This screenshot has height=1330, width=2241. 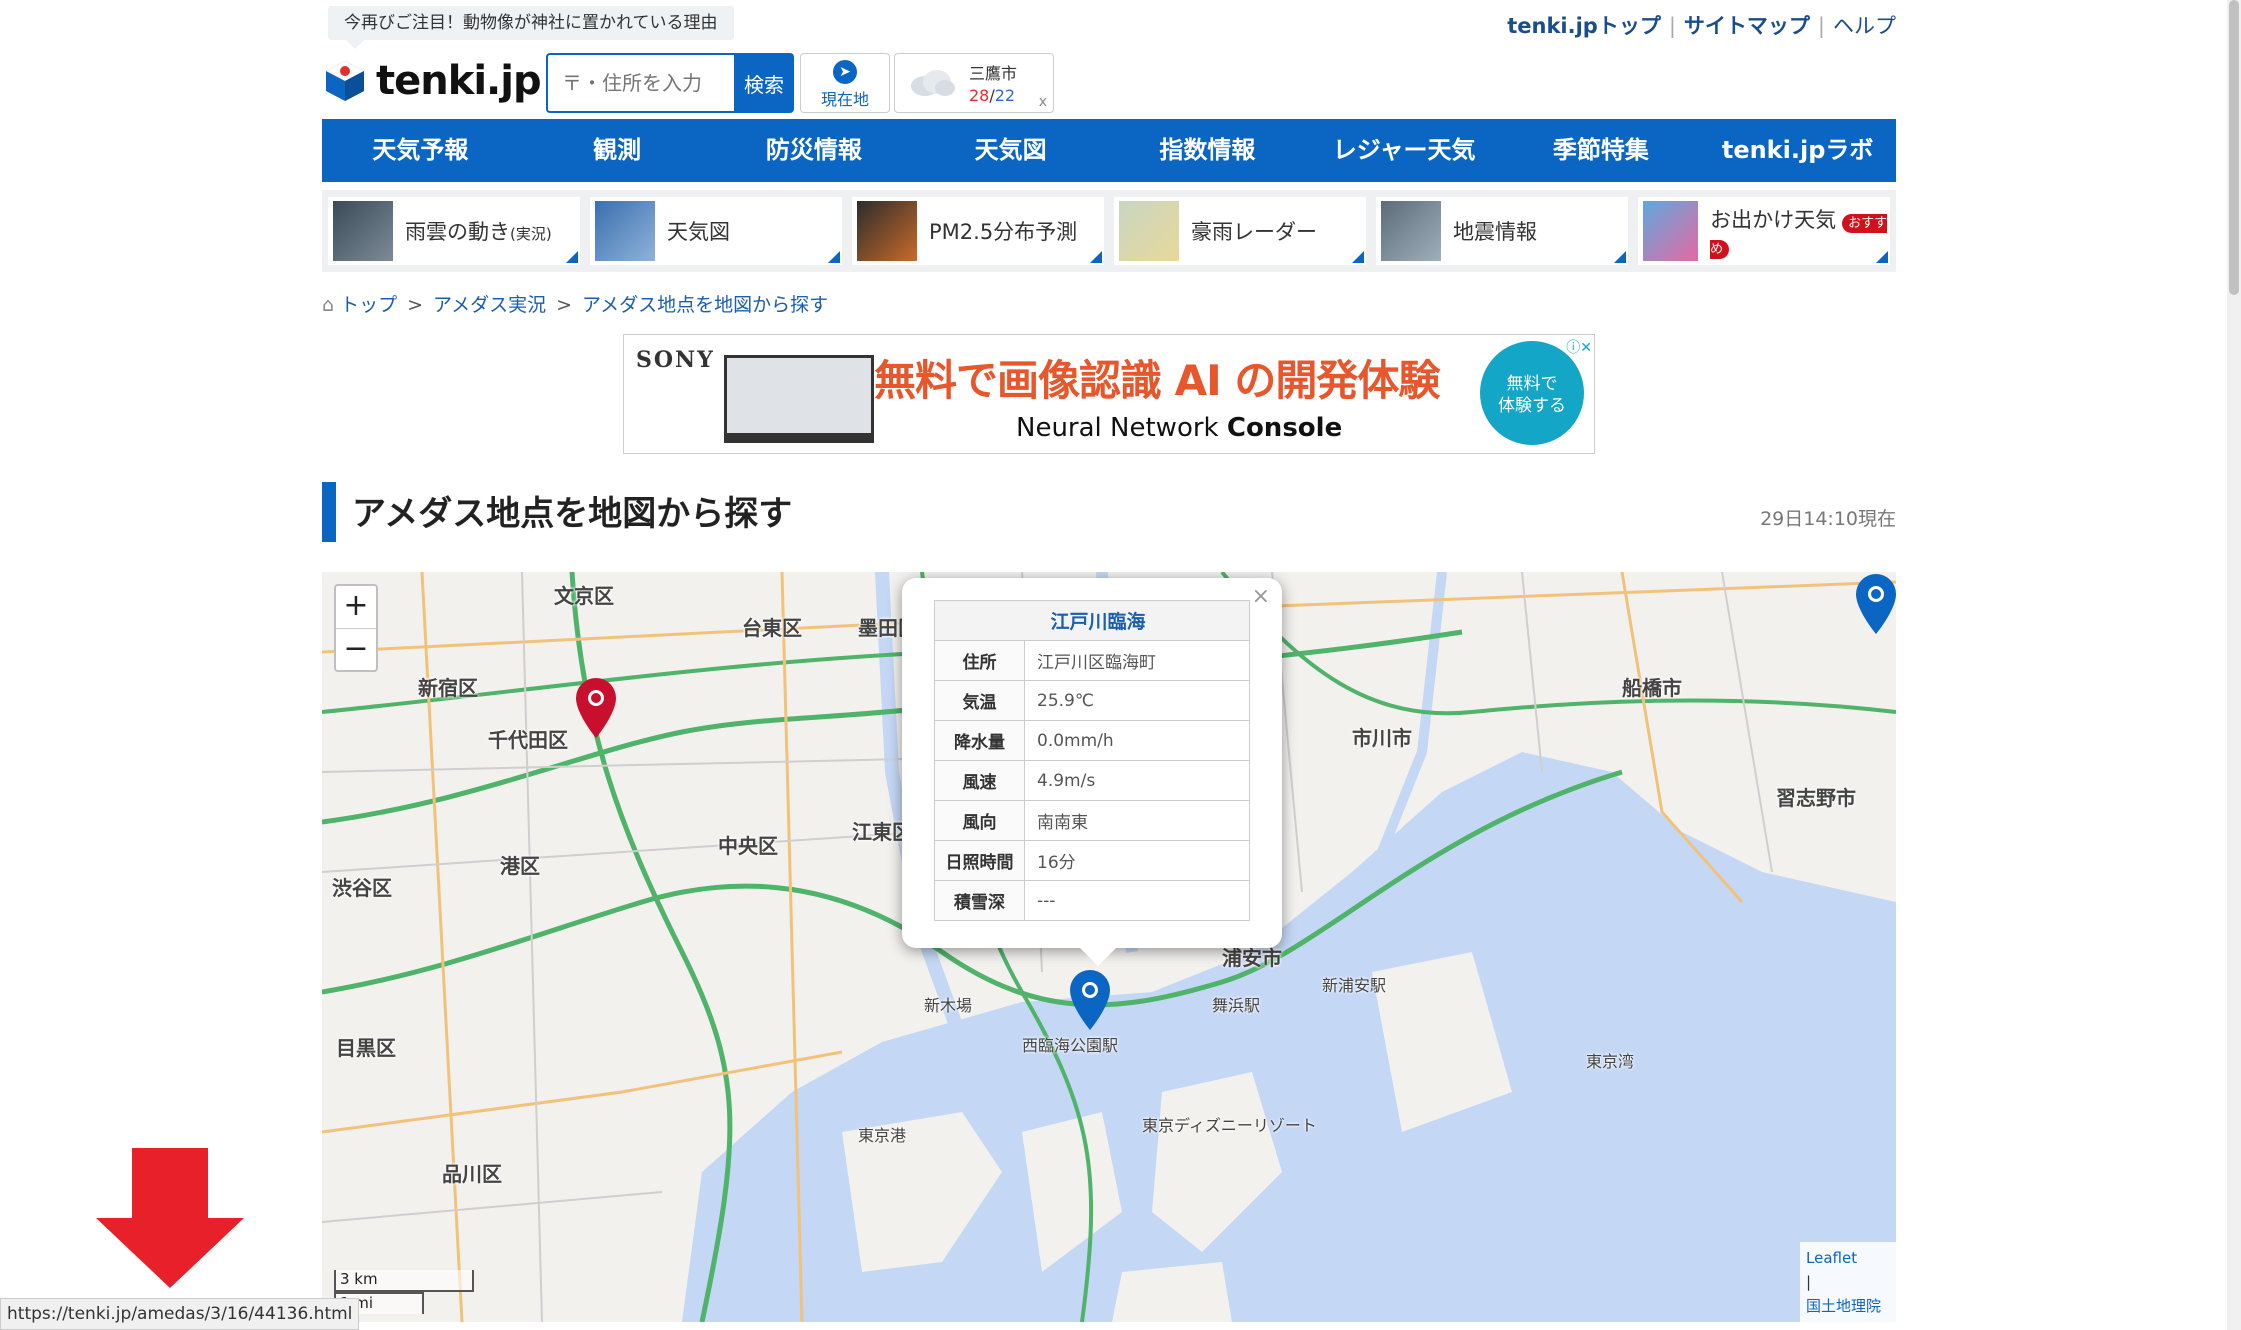 What do you see at coordinates (640, 83) in the screenshot?
I see `search-input` at bounding box center [640, 83].